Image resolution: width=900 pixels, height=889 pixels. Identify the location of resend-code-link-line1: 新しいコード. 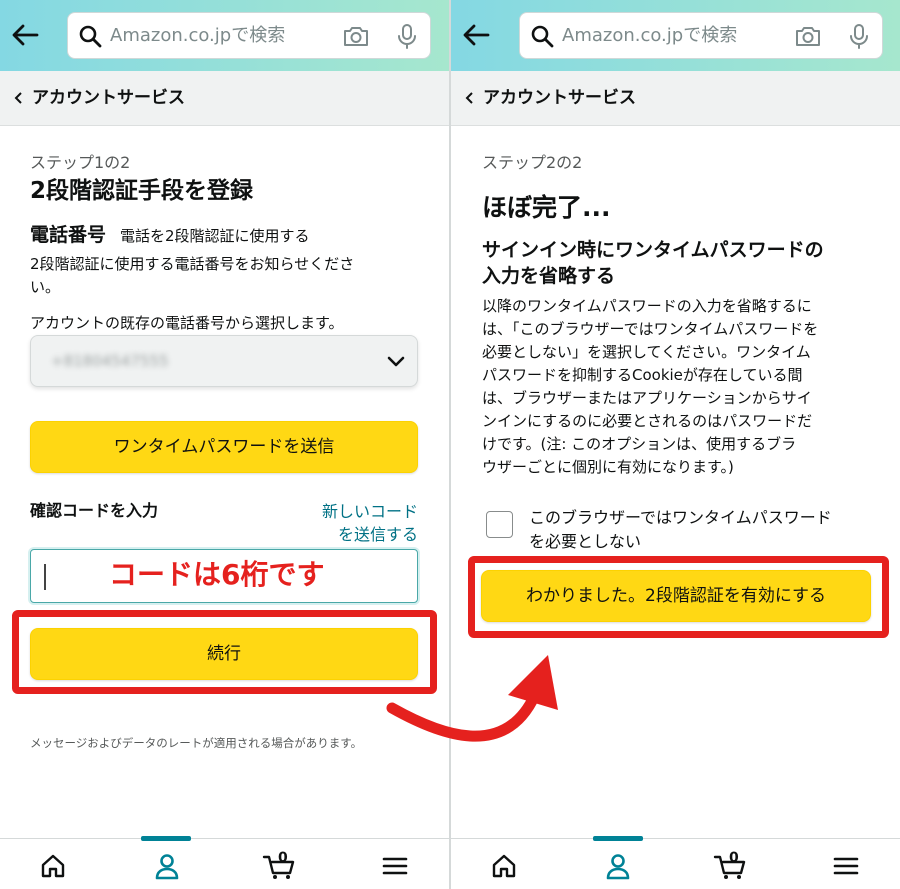
(369, 511).